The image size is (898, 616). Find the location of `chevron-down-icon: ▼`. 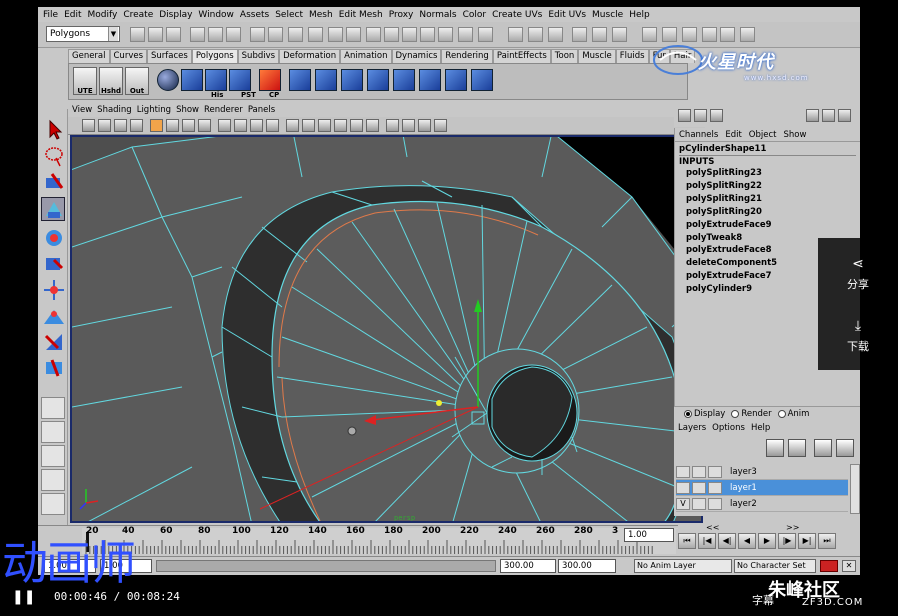

chevron-down-icon: ▼ is located at coordinates (113, 34).